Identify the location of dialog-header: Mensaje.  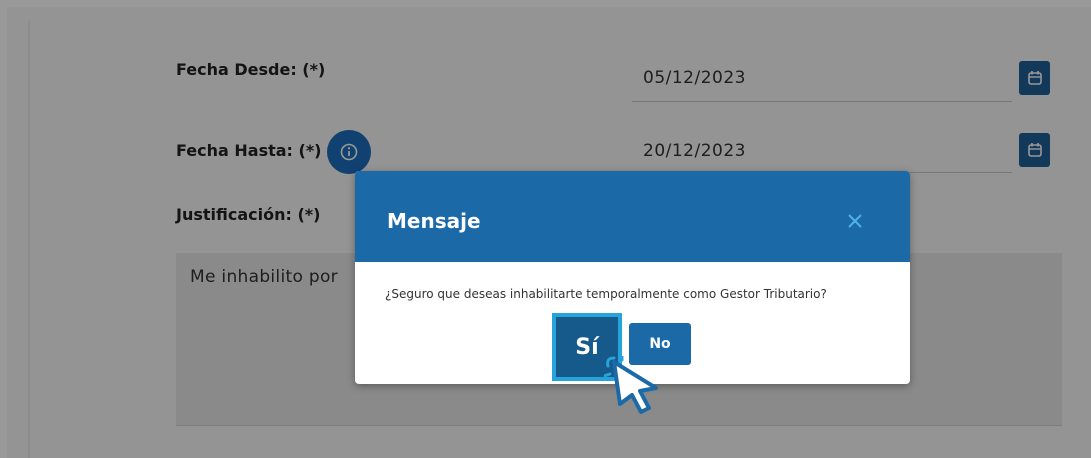
(632, 216).